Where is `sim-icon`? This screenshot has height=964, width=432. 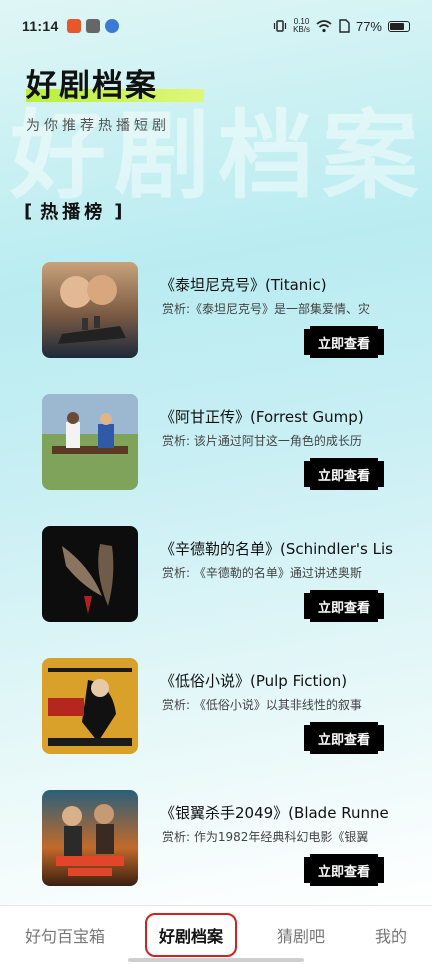 sim-icon is located at coordinates (344, 26).